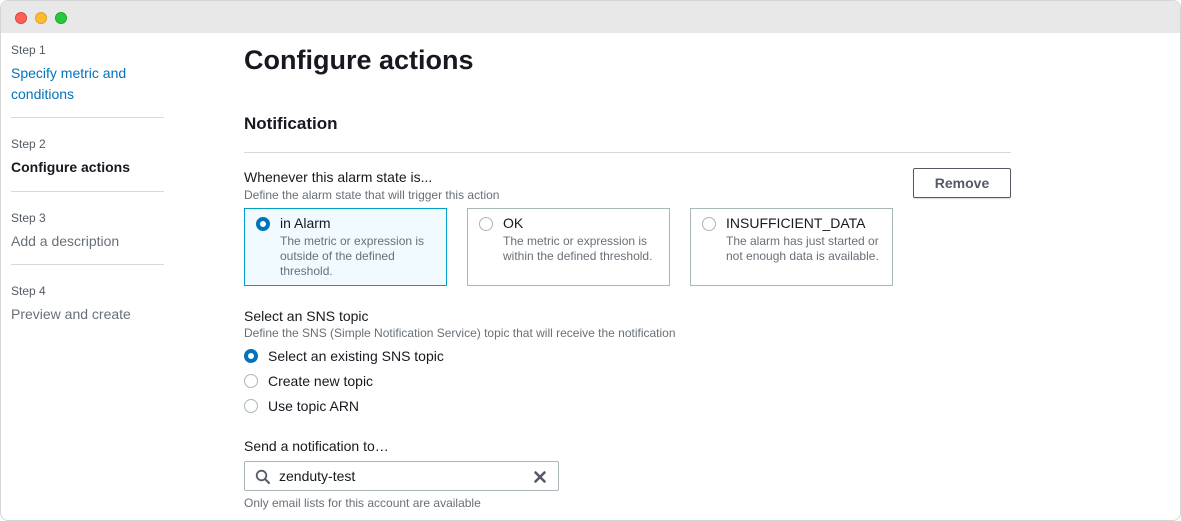 This screenshot has width=1181, height=521. What do you see at coordinates (314, 406) in the screenshot?
I see `option-label: Use topic ARN` at bounding box center [314, 406].